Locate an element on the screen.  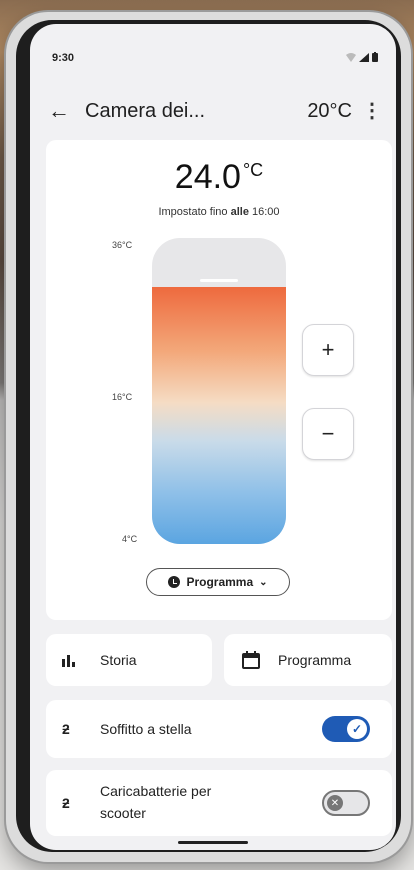
schedule-button: Programma is located at coordinates (308, 660).